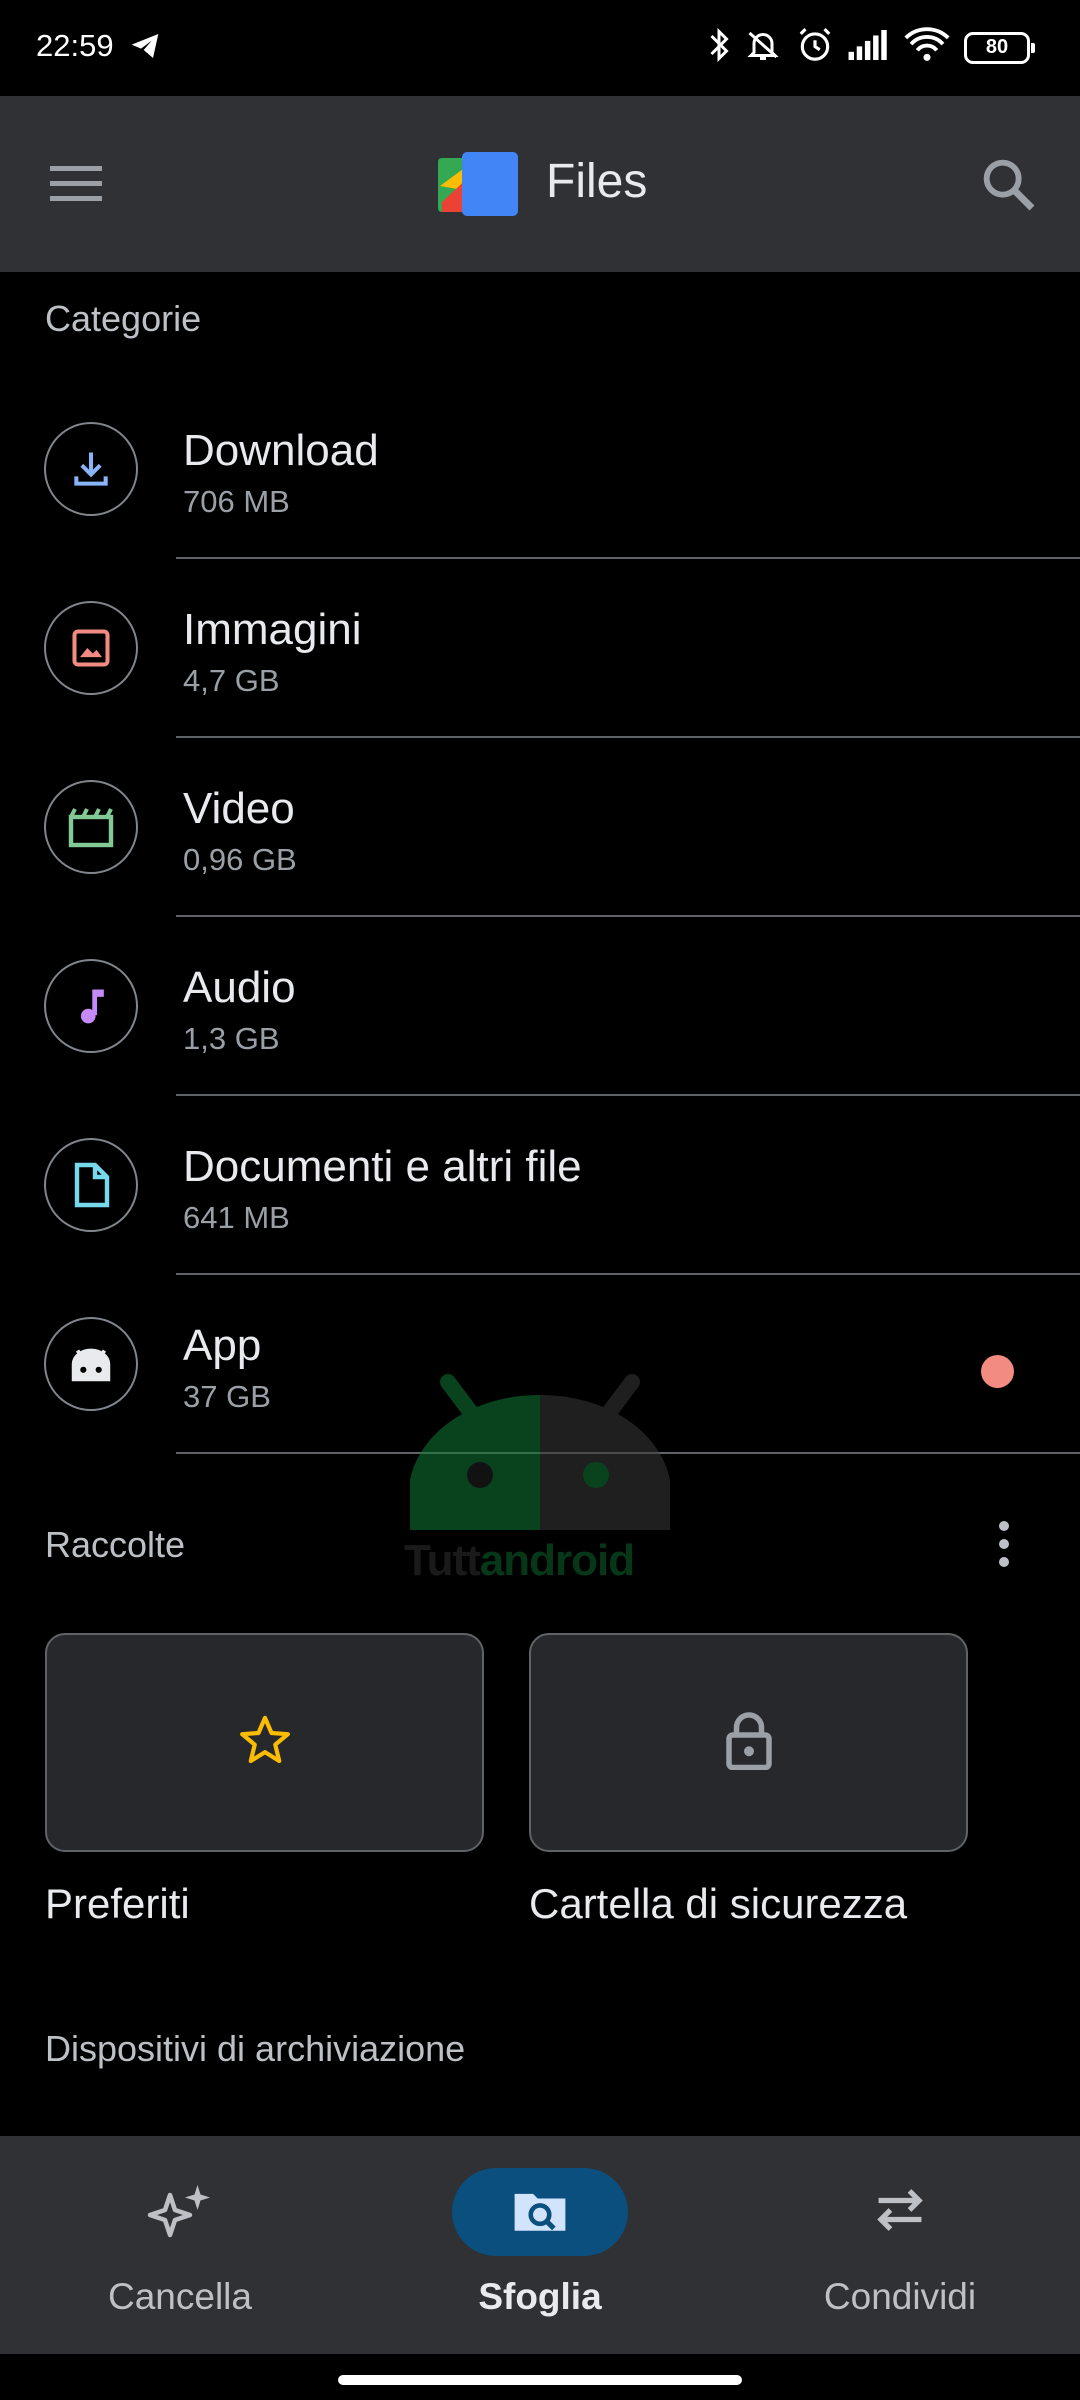  I want to click on nav-browse: Sfoglia, so click(540, 2245).